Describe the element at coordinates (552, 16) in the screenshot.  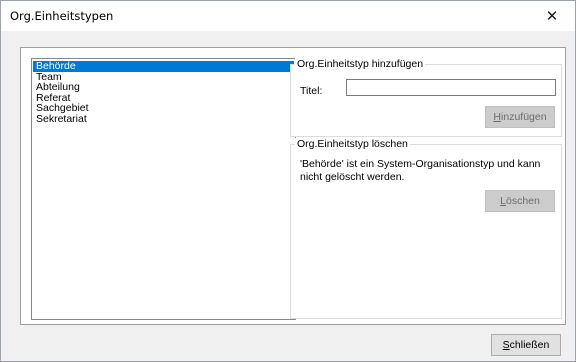
I see `close-icon: ✕` at that location.